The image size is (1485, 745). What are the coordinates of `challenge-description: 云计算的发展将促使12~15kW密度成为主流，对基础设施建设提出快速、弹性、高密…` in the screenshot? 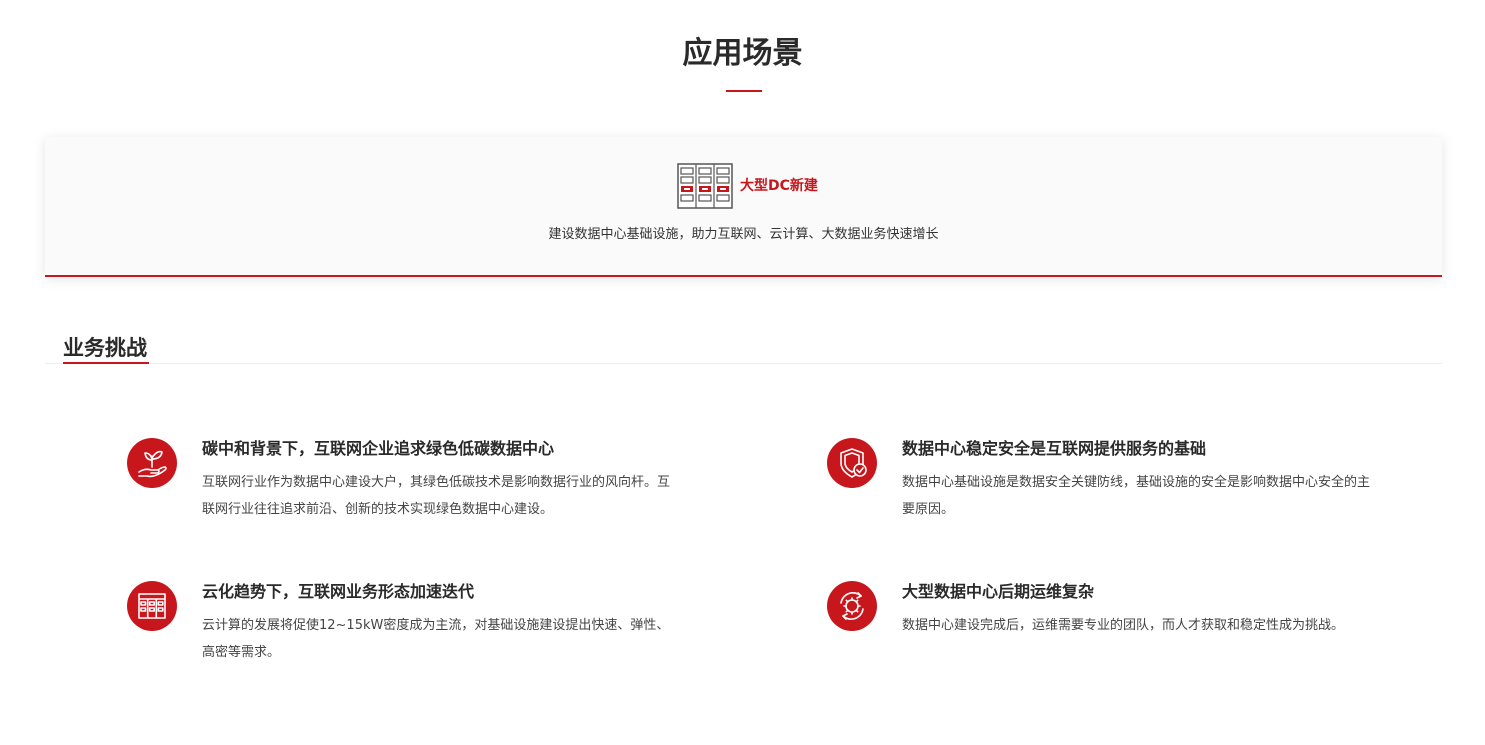 It's located at (436, 639).